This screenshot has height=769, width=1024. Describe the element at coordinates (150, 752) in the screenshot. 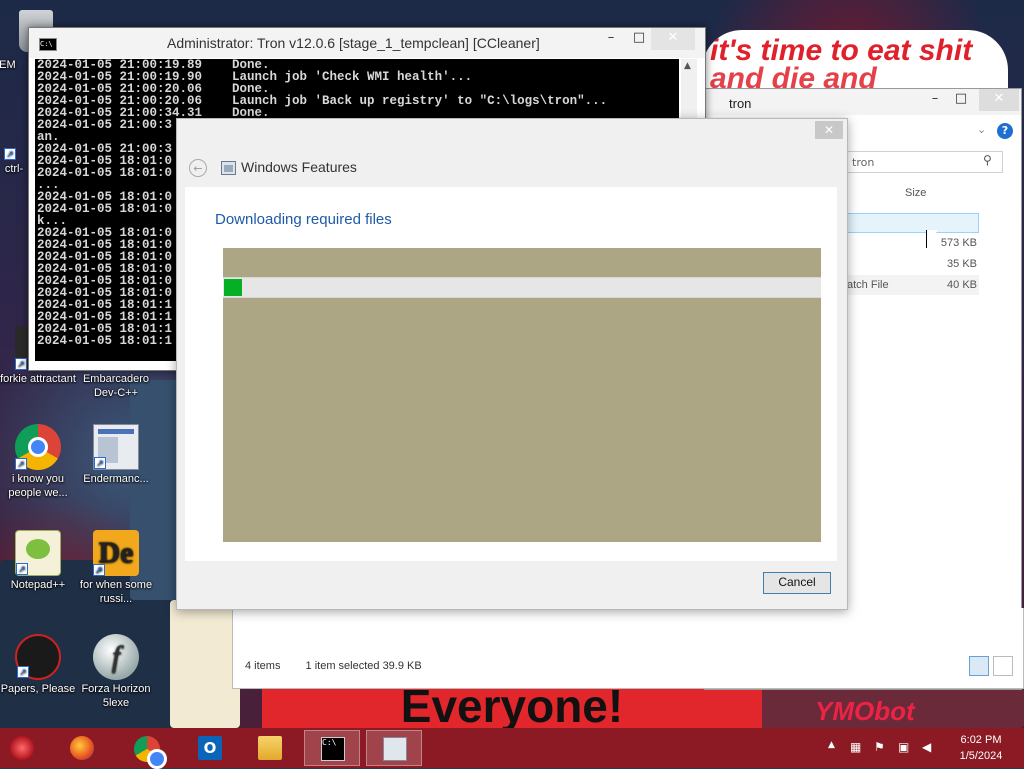

I see `chrome-icon` at that location.